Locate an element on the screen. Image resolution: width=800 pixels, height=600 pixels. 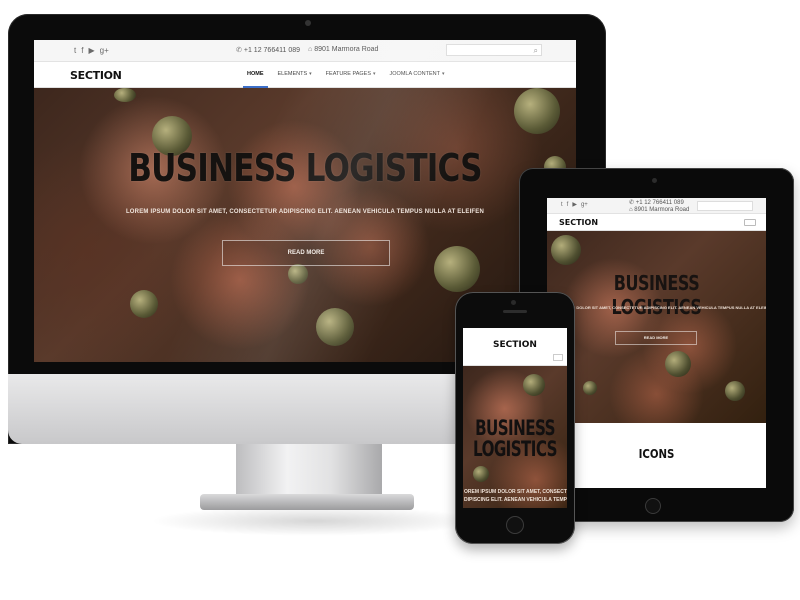
hero-subtitle-line: OREM IPSUM DOLOR SIT AMET, CONSECTE is located at coordinates (515, 492).